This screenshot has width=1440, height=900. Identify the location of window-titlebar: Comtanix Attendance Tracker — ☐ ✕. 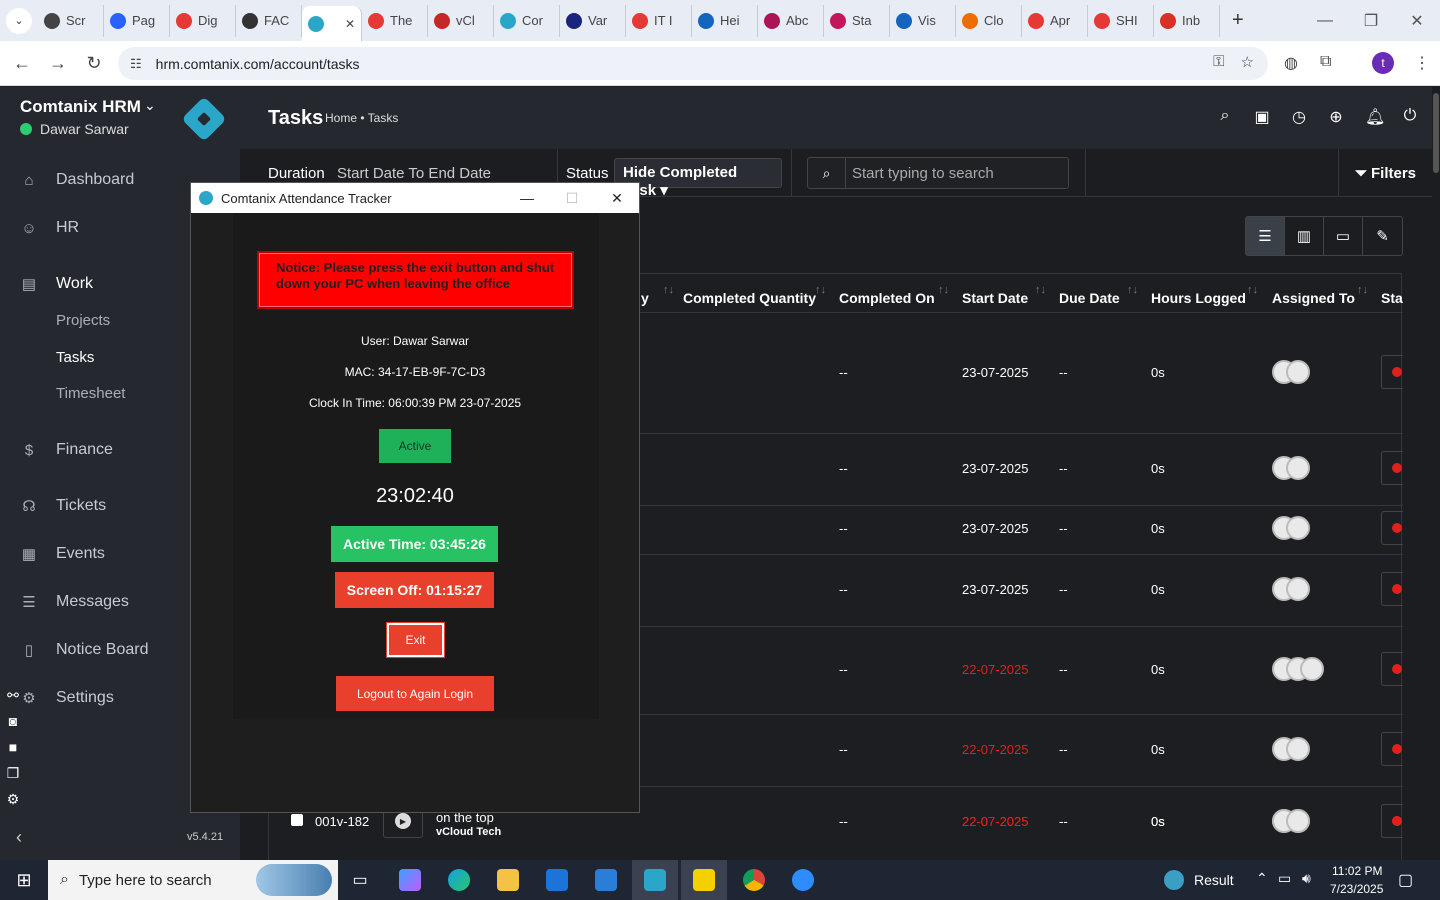
(415, 198).